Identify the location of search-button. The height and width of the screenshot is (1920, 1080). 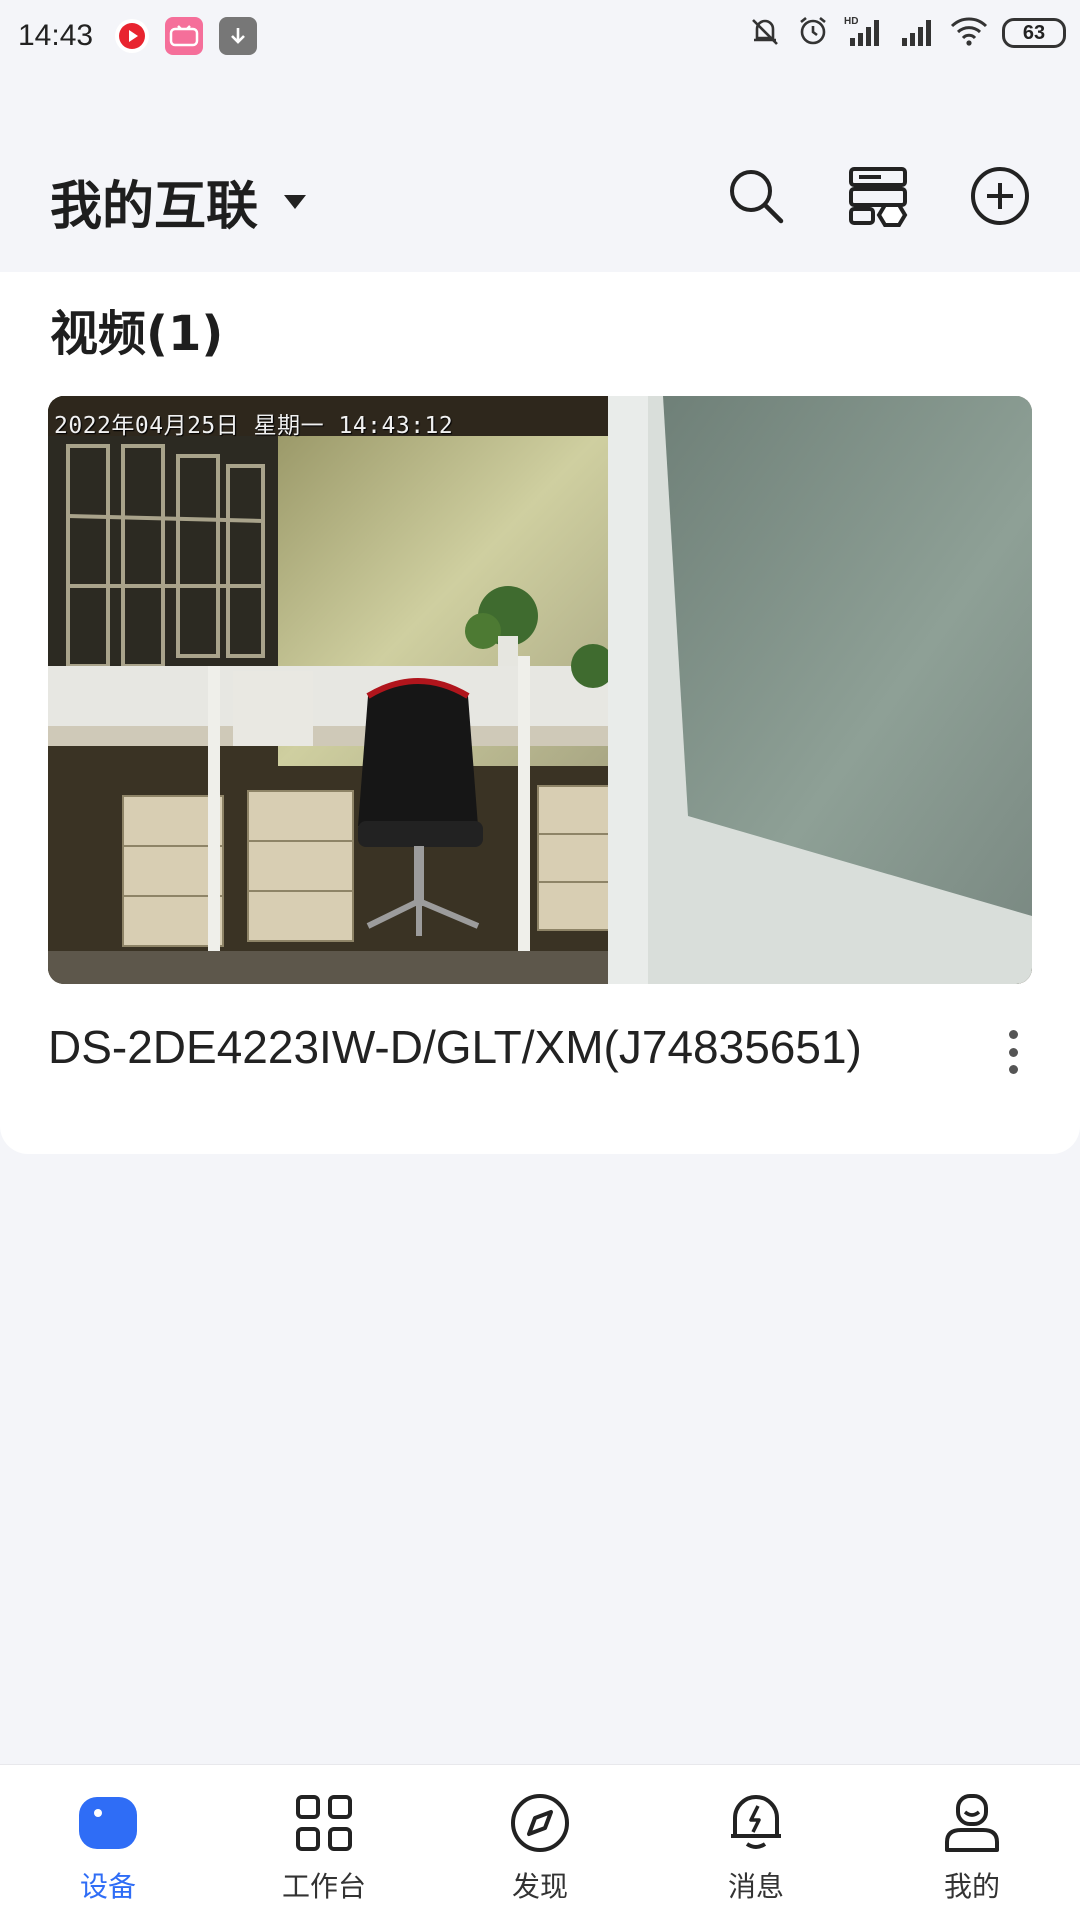
(756, 196).